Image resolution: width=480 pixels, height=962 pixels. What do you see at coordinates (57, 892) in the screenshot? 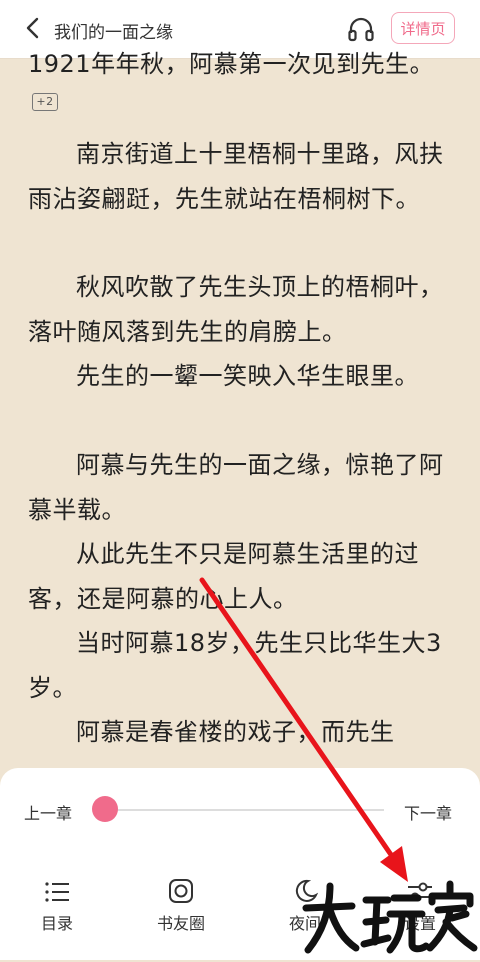
I see `list-icon` at bounding box center [57, 892].